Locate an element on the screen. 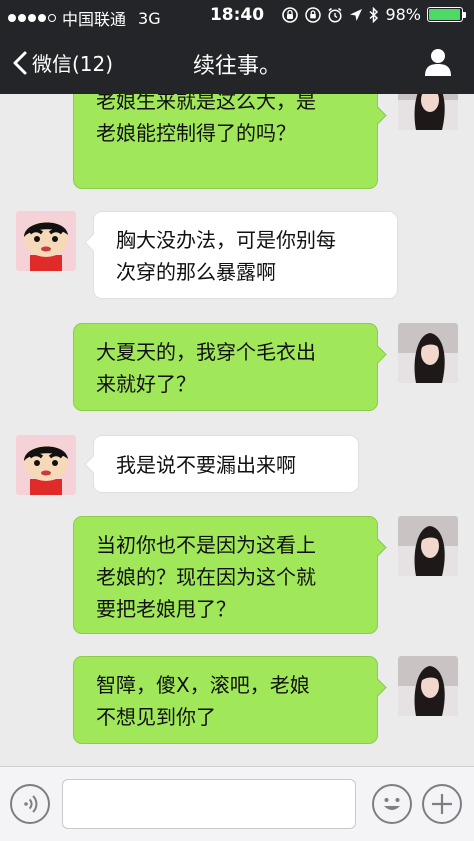  message-bubble: 老娘生来就是这么大，是 老娘能控制得了的吗？ is located at coordinates (230, 141).